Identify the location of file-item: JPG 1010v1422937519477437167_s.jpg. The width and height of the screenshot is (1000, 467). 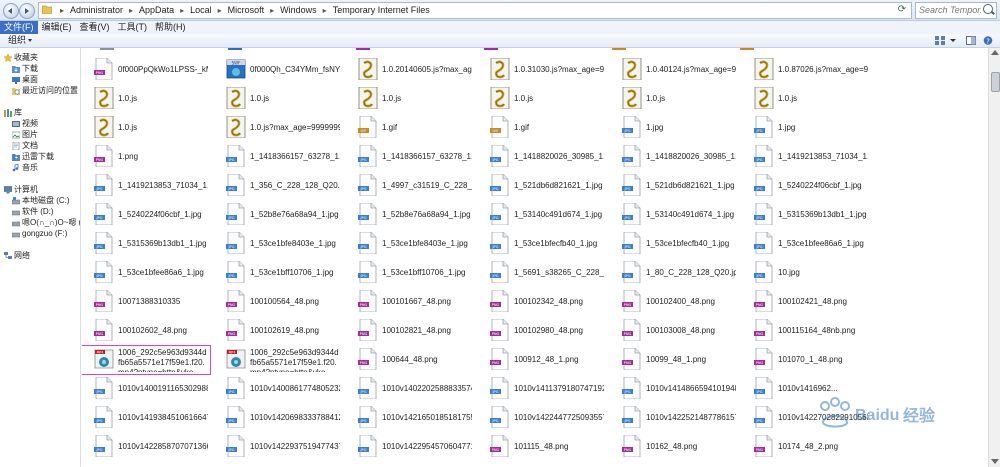
(278, 447).